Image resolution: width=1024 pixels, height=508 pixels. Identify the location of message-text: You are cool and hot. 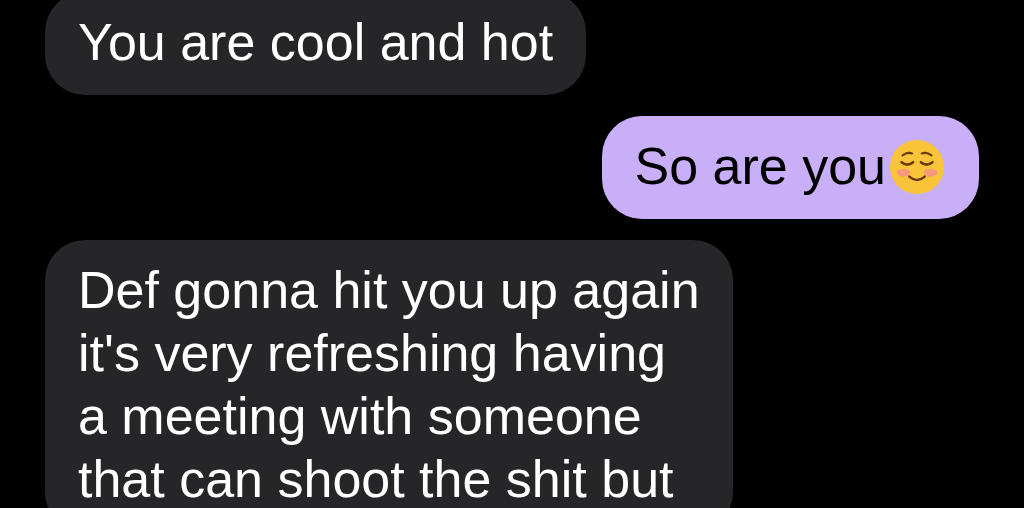
(316, 42).